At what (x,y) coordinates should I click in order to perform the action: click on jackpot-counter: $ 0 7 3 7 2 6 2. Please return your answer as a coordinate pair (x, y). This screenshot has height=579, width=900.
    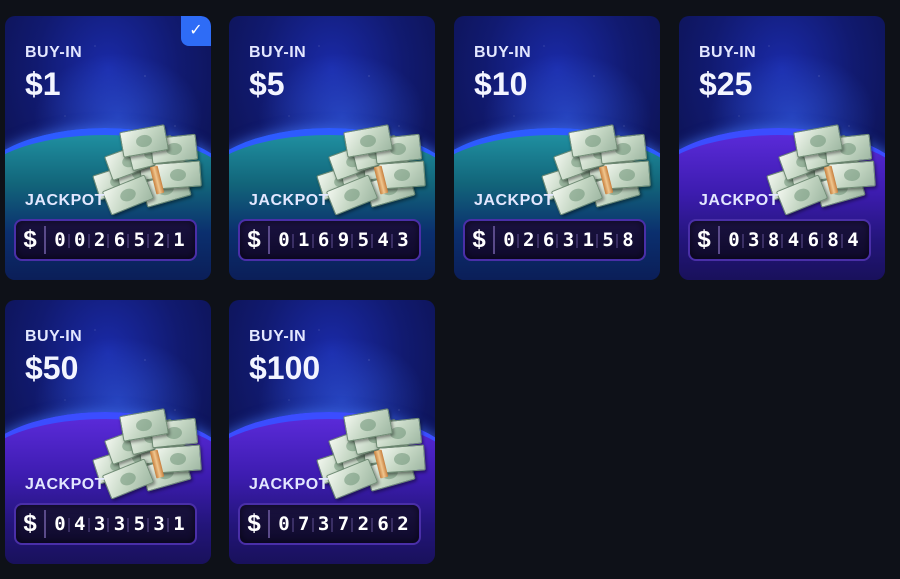
    Looking at the image, I should click on (329, 524).